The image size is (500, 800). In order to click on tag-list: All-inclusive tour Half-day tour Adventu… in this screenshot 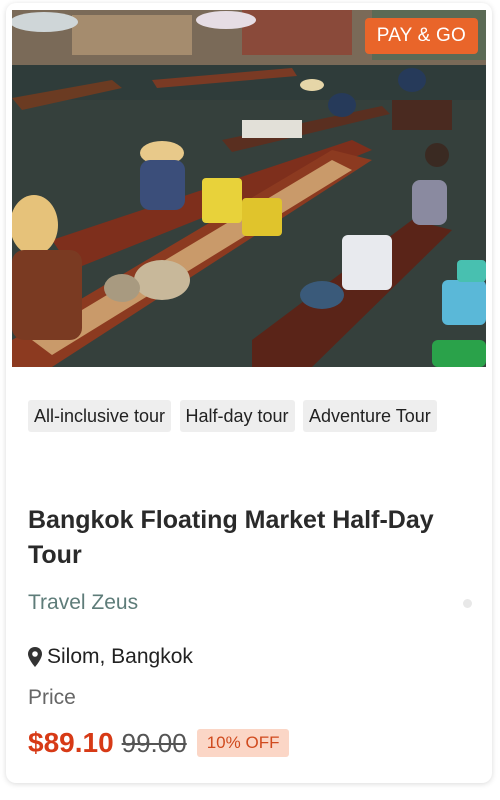, I will do `click(248, 420)`.